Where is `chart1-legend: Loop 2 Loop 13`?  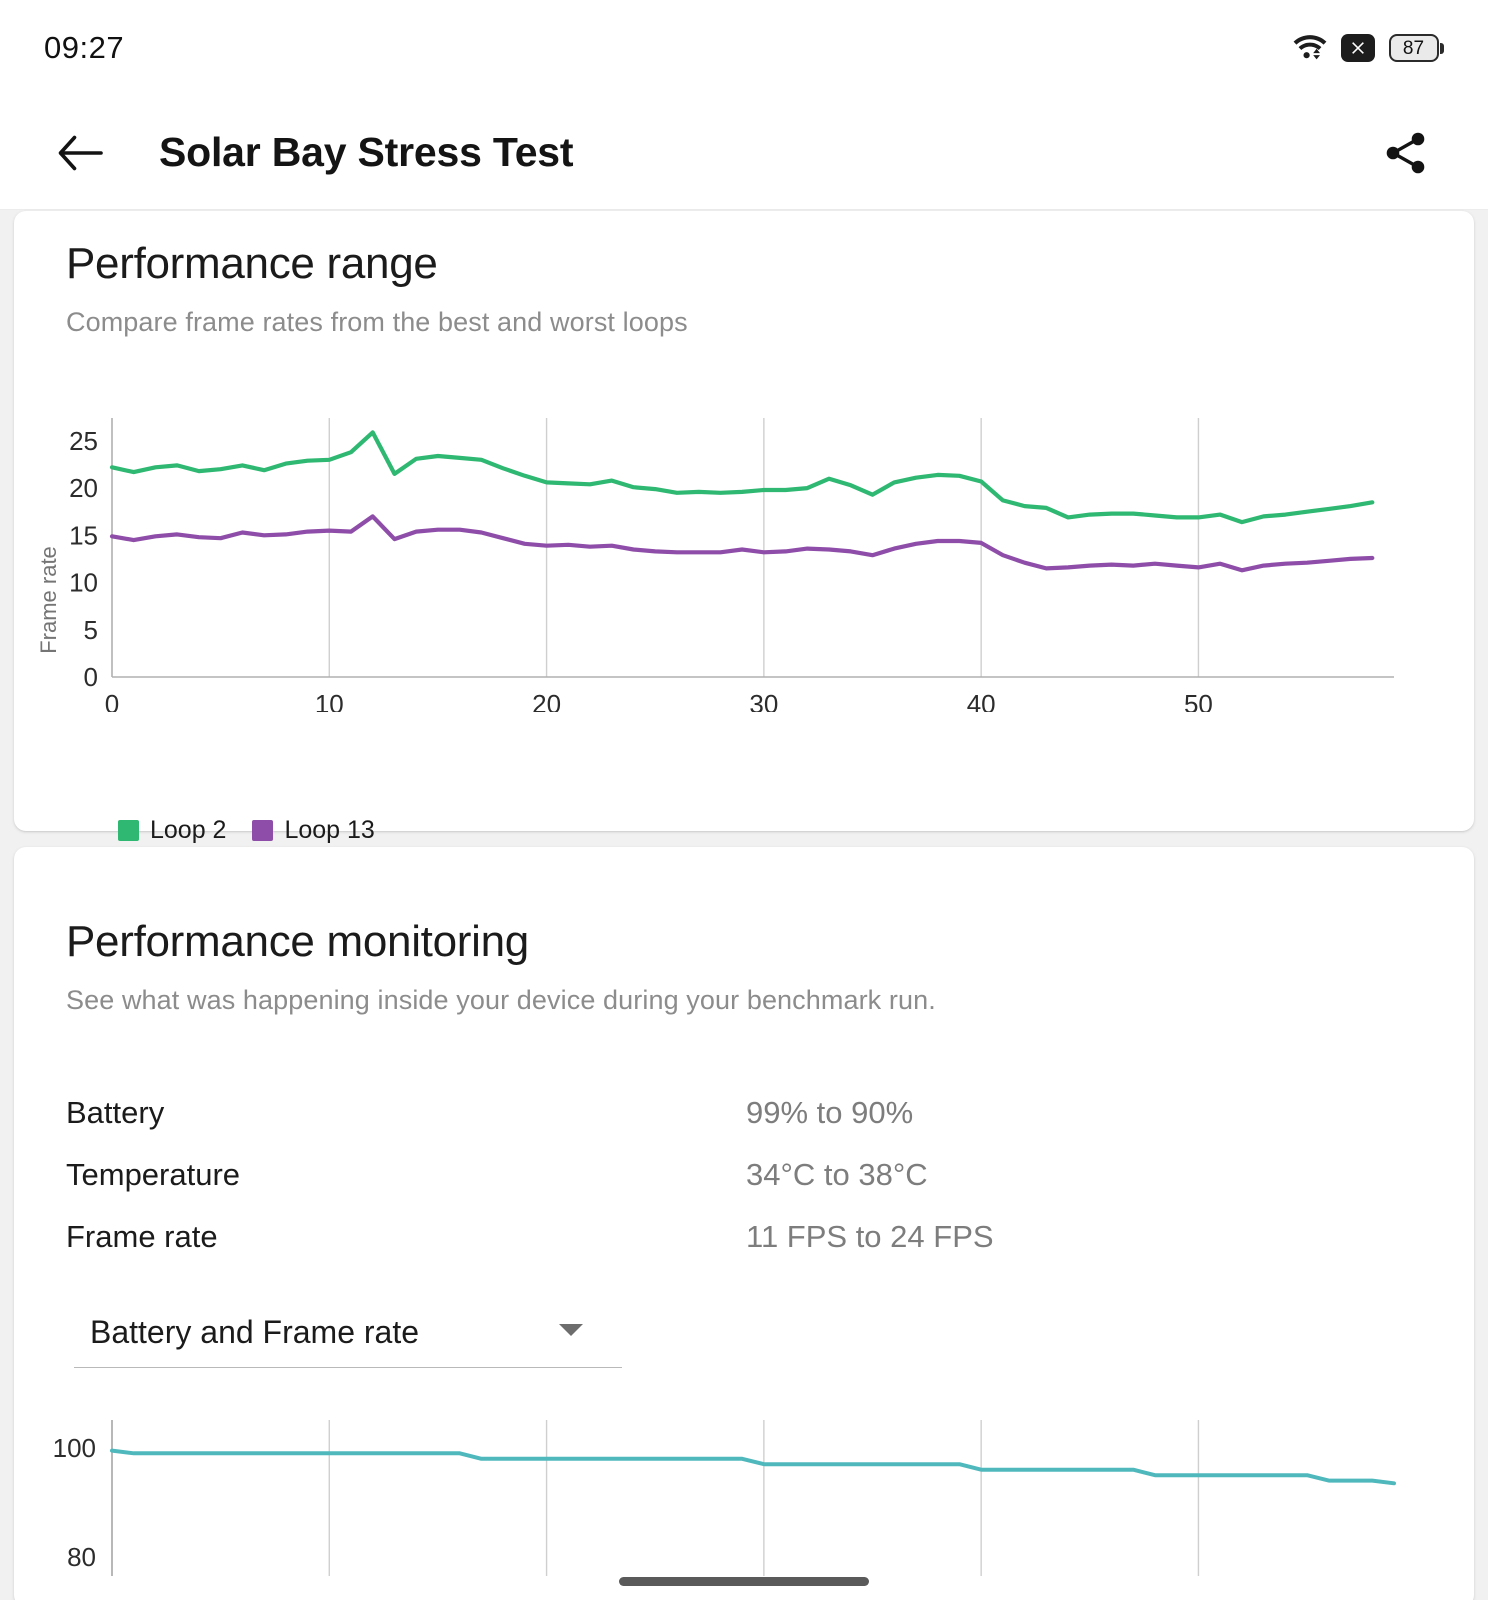
chart1-legend: Loop 2 Loop 13 is located at coordinates (744, 830).